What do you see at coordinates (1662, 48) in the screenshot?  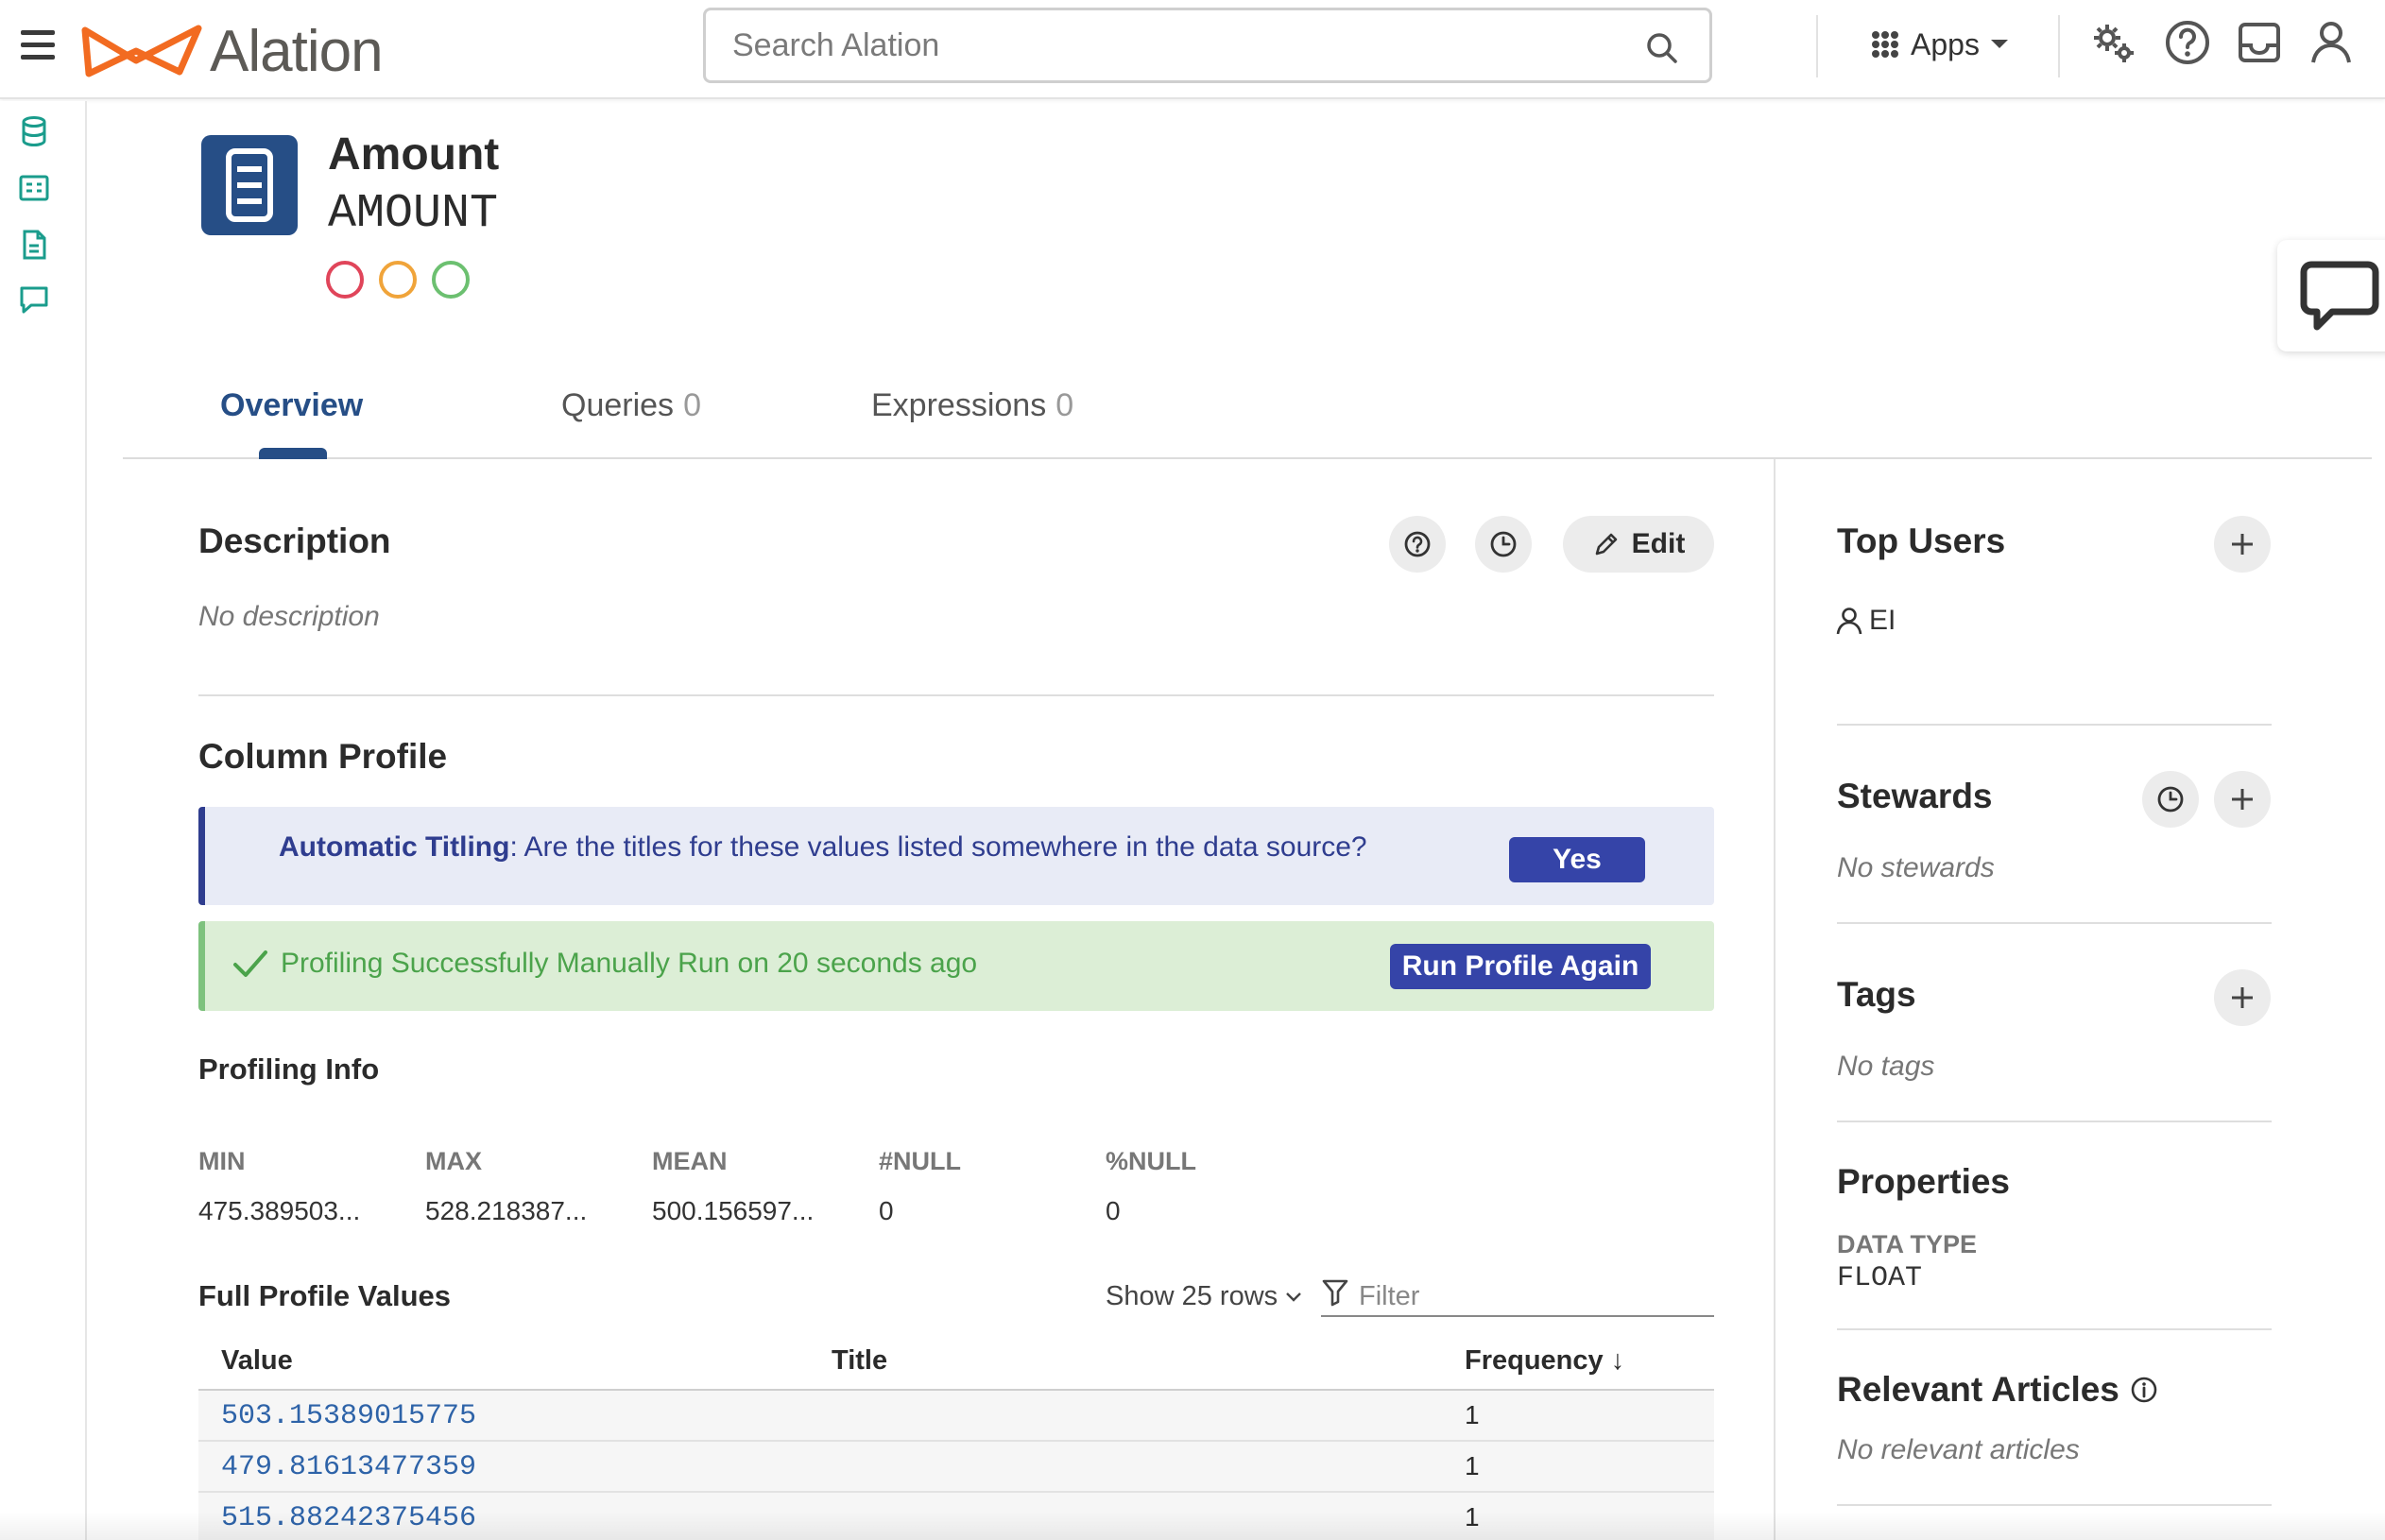 I see `search-icon` at bounding box center [1662, 48].